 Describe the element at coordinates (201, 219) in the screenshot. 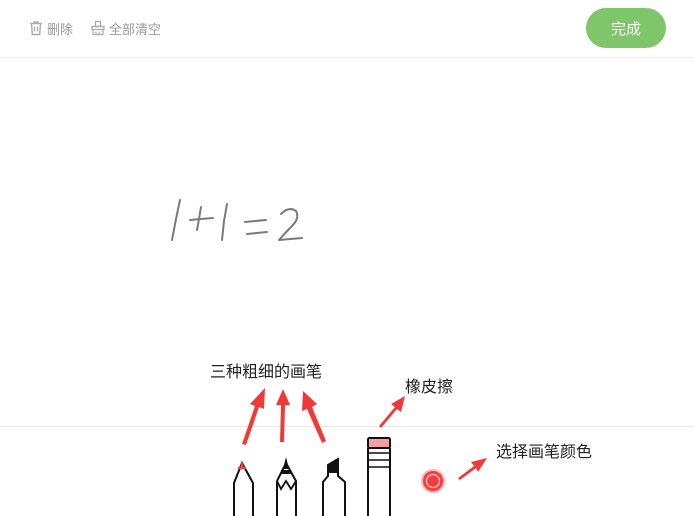

I see `stroke-plus-horizontal` at that location.